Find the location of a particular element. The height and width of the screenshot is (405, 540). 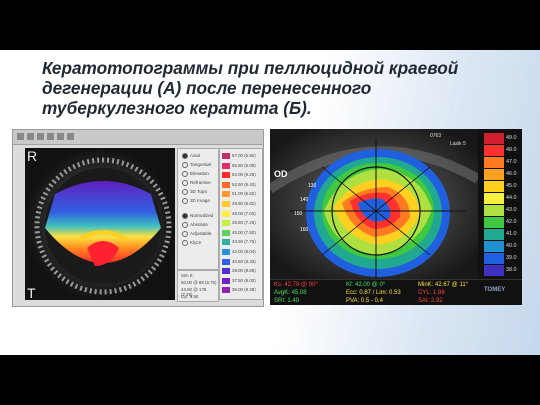

menu-item-tangential: Tangential is located at coordinates (196, 165).